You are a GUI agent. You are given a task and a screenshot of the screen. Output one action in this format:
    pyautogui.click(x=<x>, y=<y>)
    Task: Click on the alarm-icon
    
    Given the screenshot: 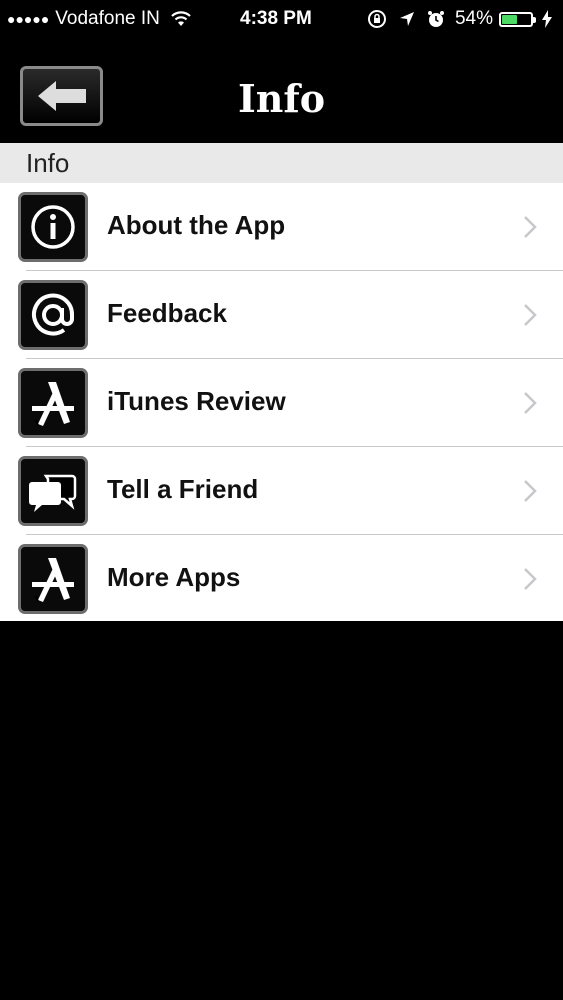 What is the action you would take?
    pyautogui.click(x=435, y=19)
    